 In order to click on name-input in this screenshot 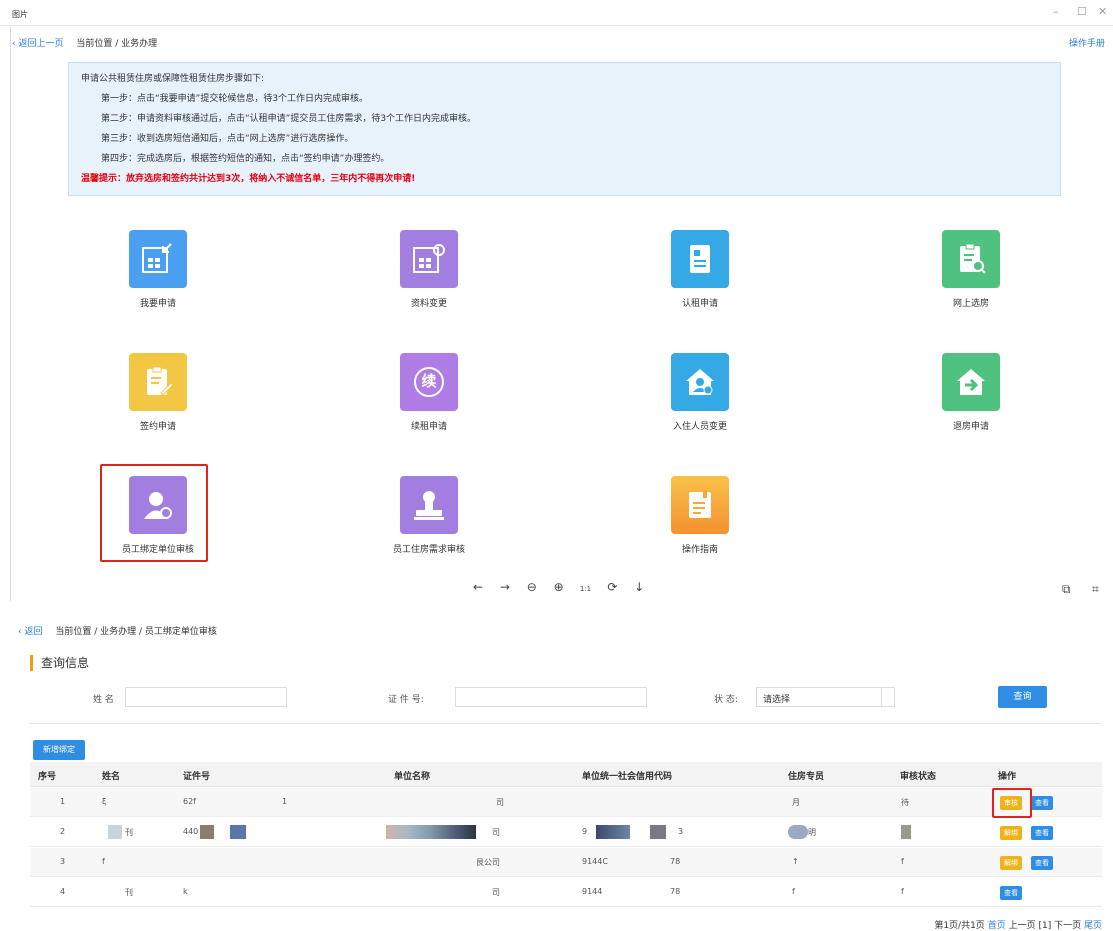, I will do `click(206, 697)`.